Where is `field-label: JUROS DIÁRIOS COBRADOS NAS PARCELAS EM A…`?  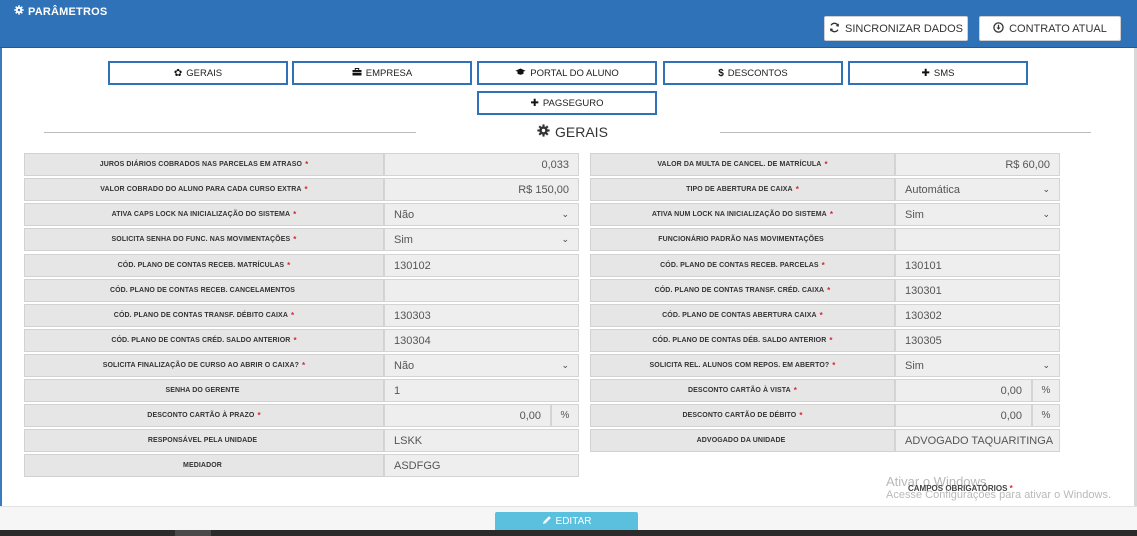
field-label: JUROS DIÁRIOS COBRADOS NAS PARCELAS EM A… is located at coordinates (204, 164).